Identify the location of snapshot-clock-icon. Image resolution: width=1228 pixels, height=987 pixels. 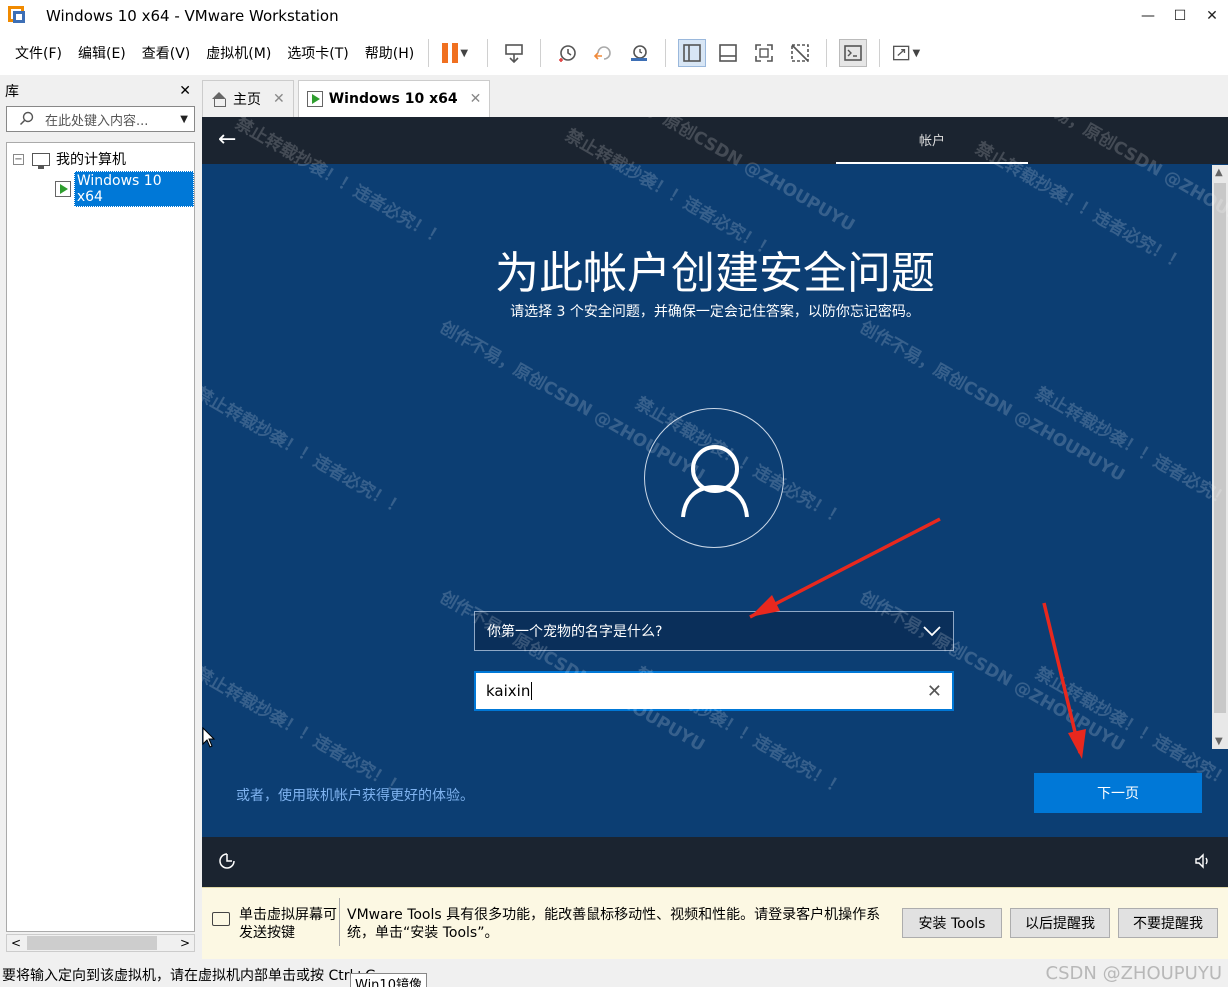
(568, 53).